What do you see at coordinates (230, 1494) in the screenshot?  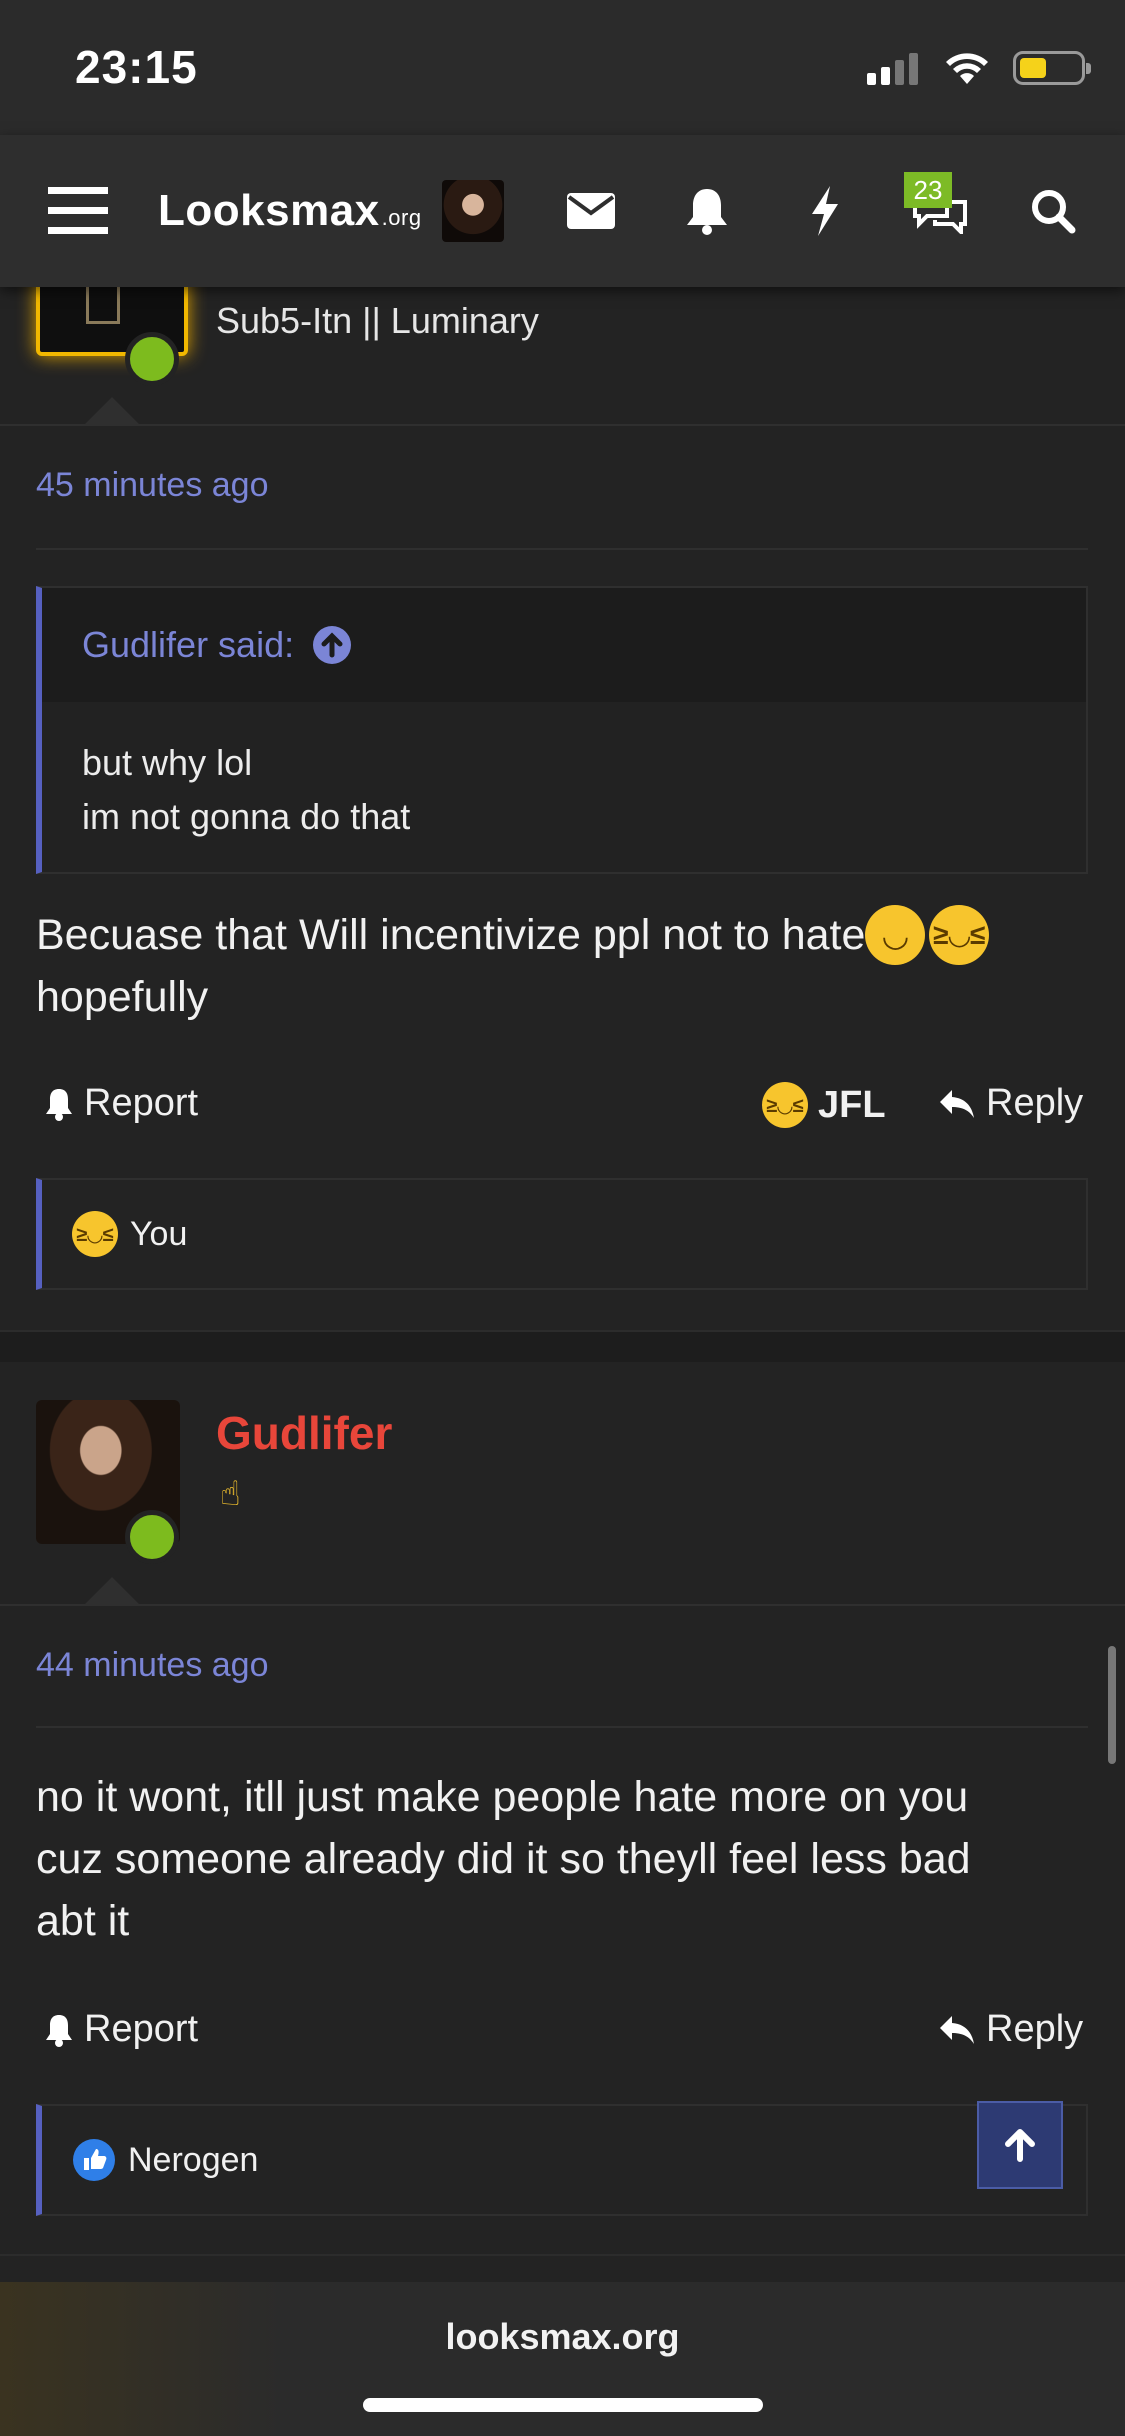 I see `middle-finger-emoji-icon: ☝` at bounding box center [230, 1494].